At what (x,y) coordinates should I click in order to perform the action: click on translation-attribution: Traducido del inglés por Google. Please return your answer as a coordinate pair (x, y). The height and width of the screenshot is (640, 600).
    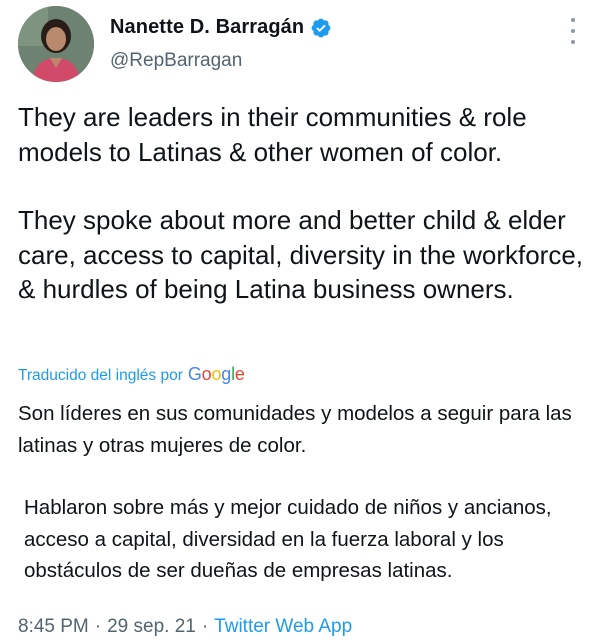
    Looking at the image, I should click on (131, 374).